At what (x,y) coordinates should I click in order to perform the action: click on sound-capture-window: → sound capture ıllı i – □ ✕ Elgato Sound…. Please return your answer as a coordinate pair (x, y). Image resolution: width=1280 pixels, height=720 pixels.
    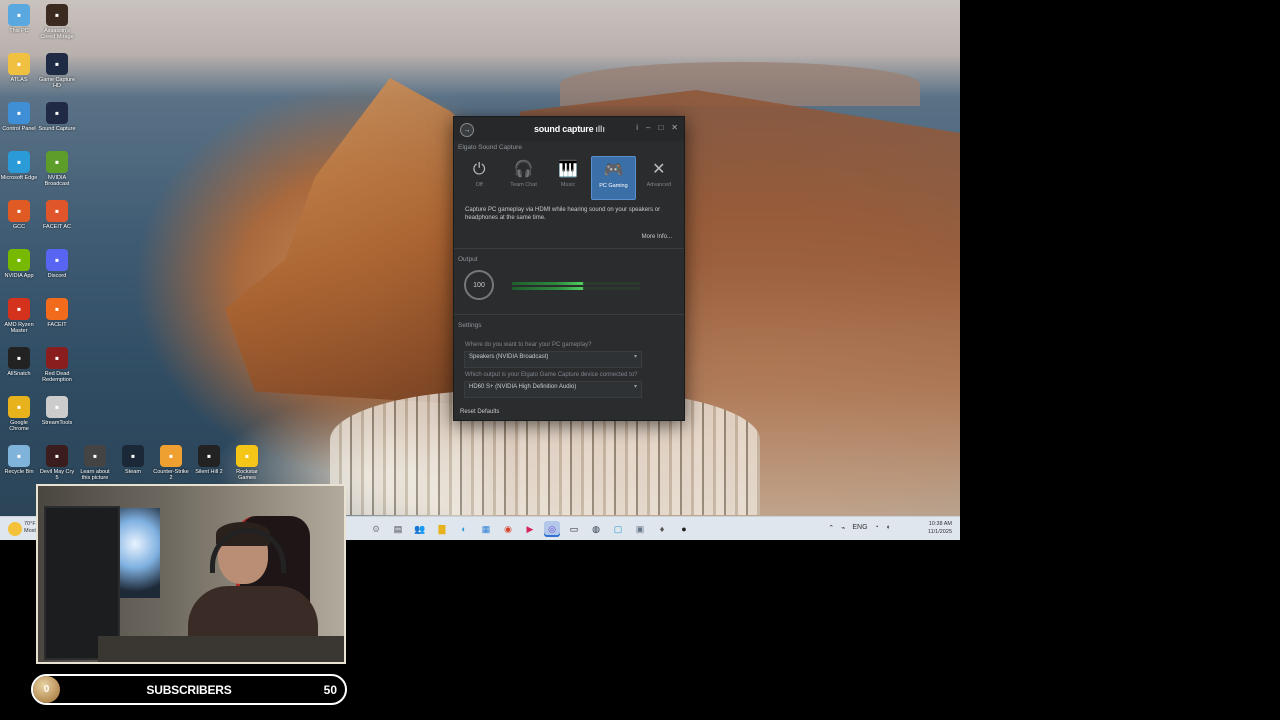
    Looking at the image, I should click on (569, 268).